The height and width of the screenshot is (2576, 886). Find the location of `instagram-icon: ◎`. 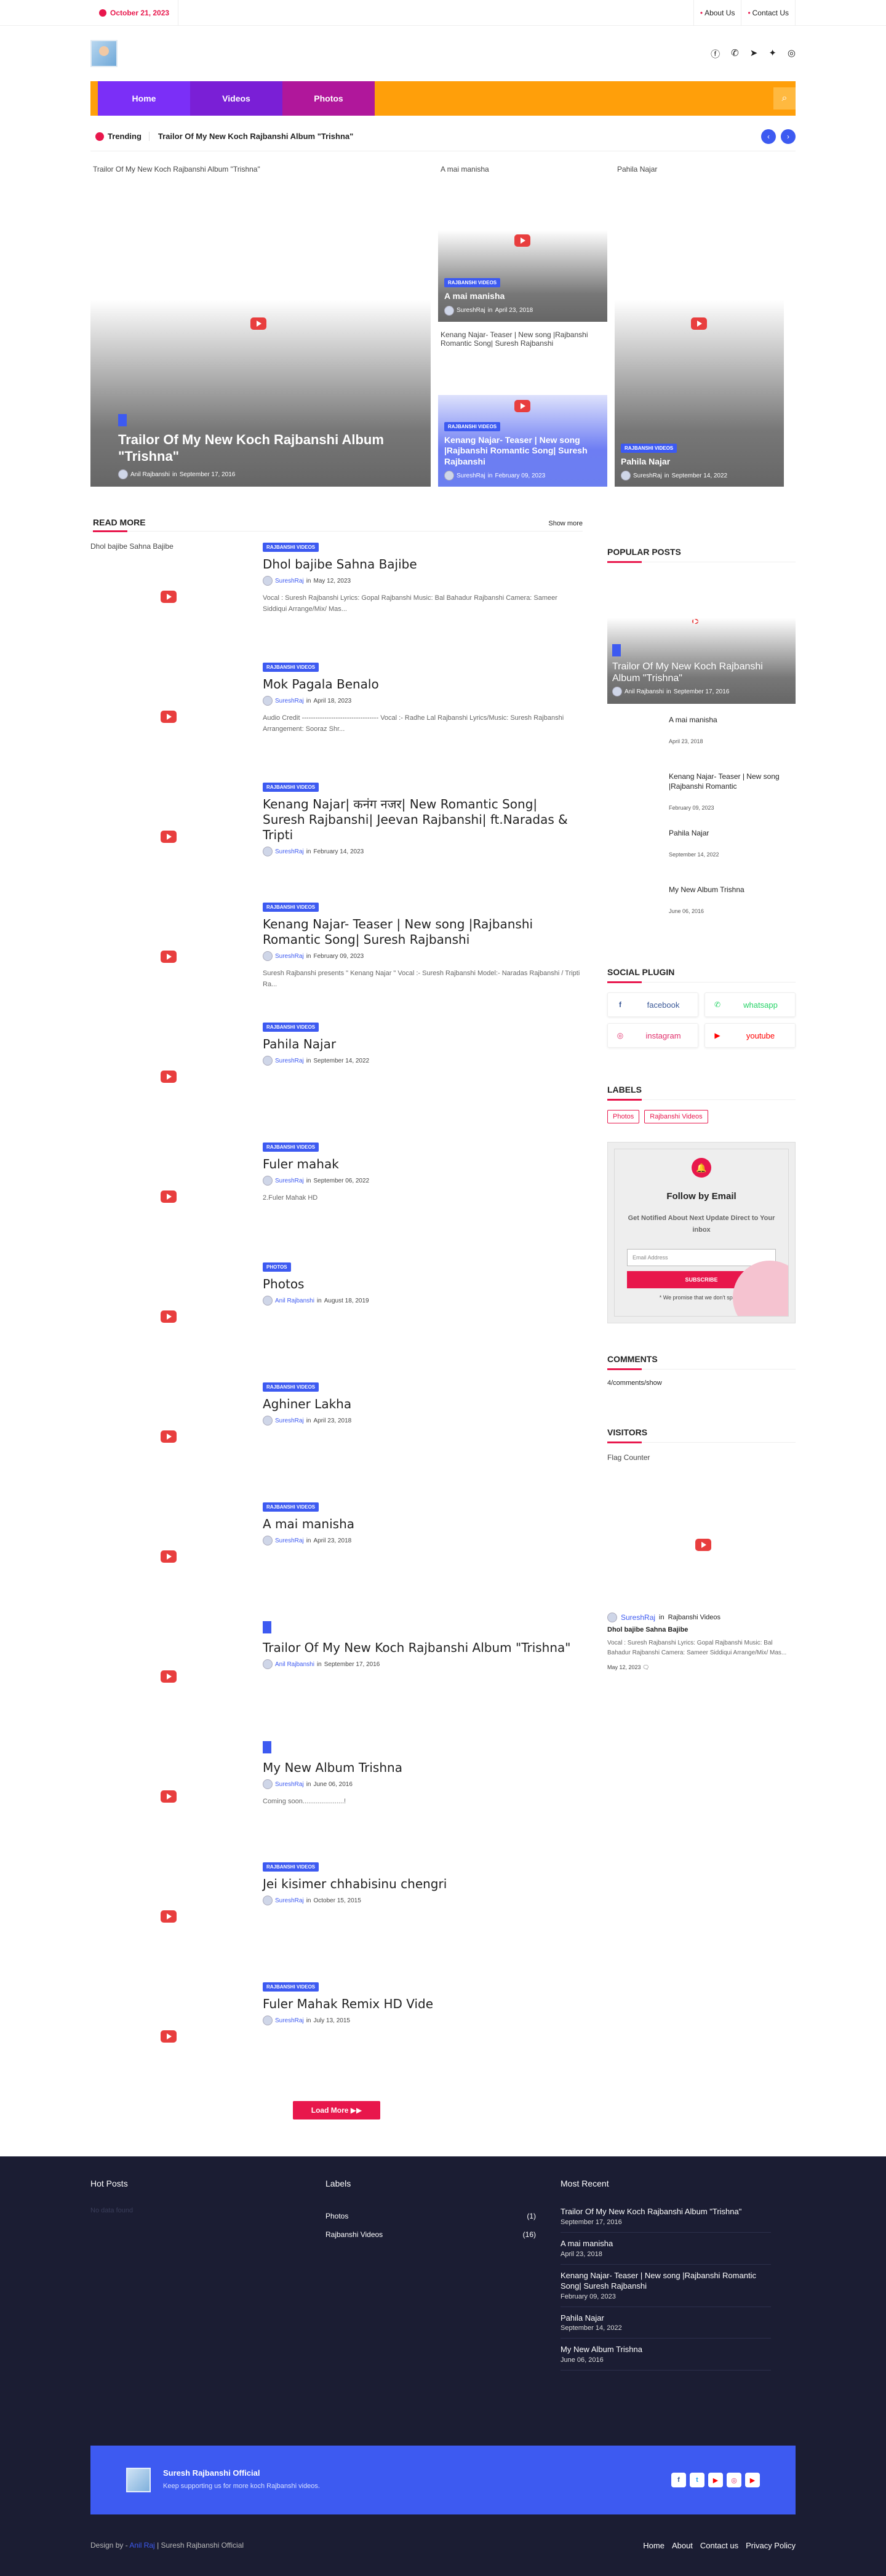

instagram-icon: ◎ is located at coordinates (792, 54).